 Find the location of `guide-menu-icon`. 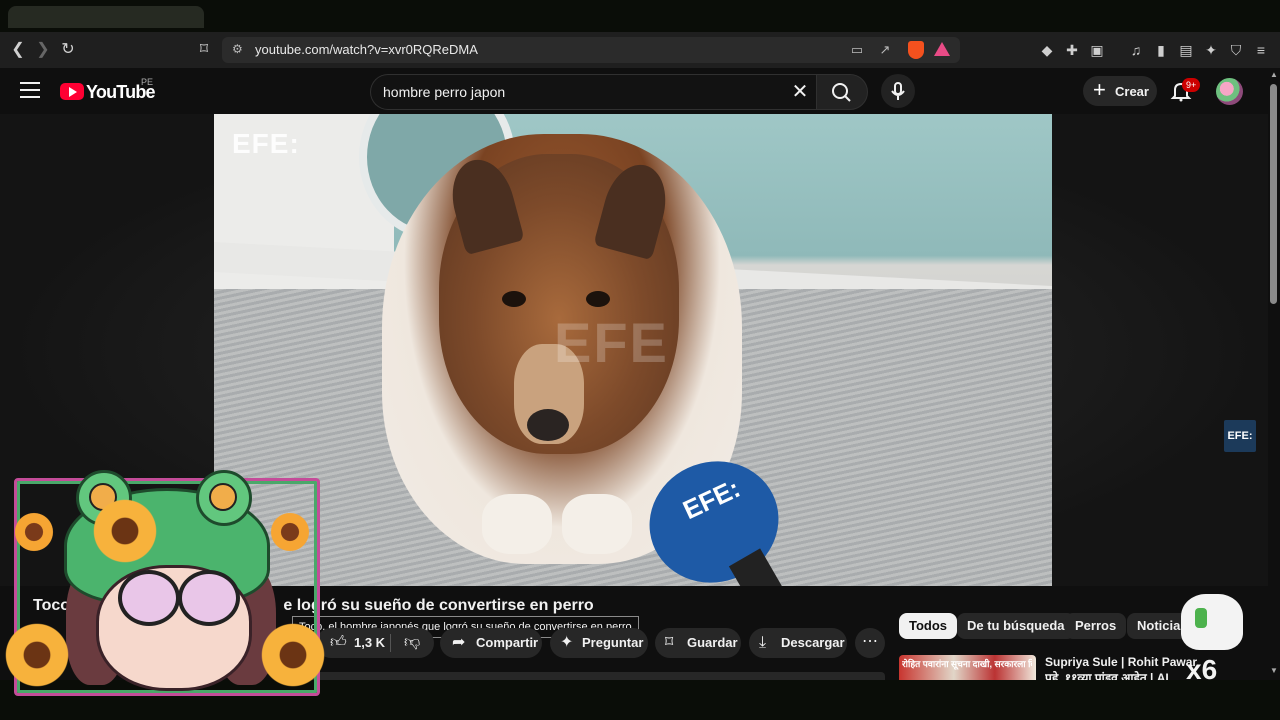

guide-menu-icon is located at coordinates (30, 90).